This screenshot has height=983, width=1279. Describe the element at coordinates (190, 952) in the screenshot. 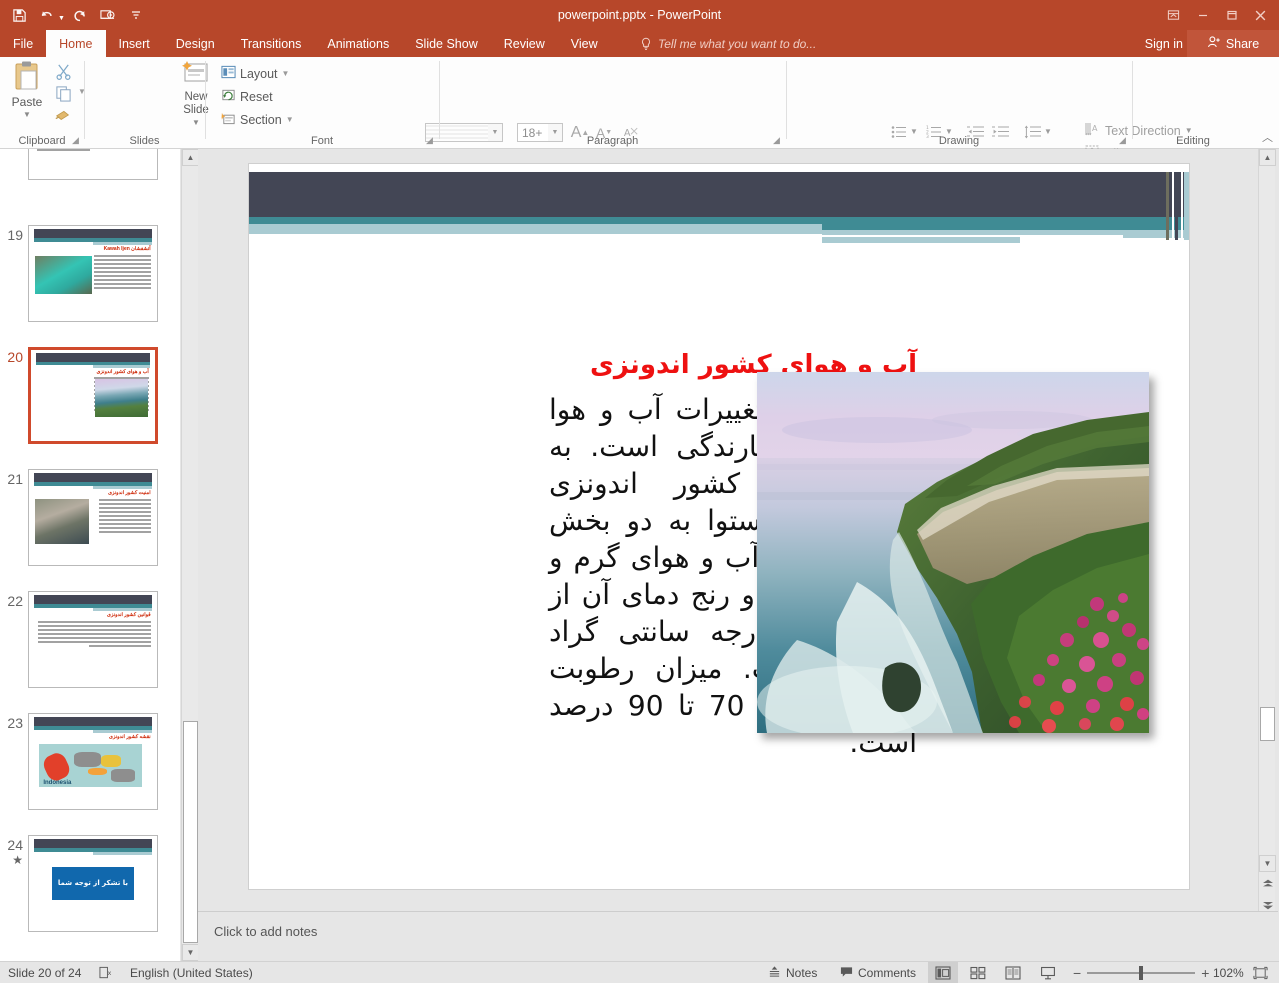

I see `thumbnail-scroll-down-arrow: ▼` at that location.